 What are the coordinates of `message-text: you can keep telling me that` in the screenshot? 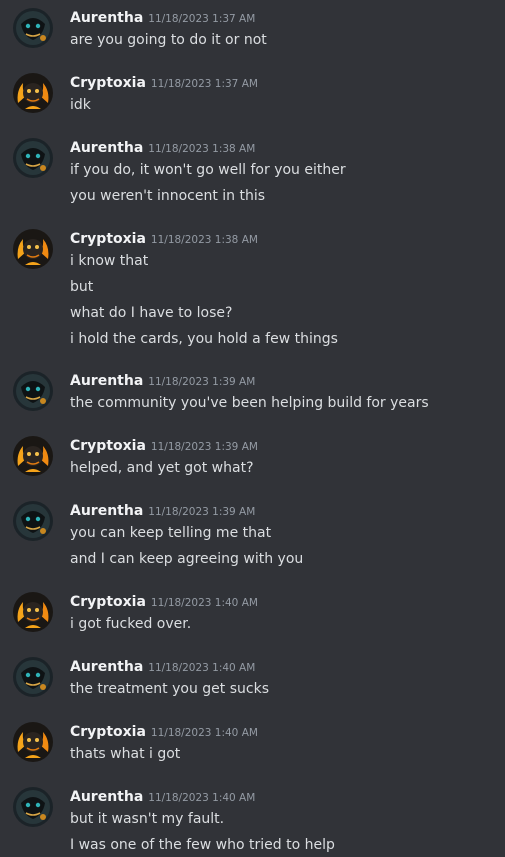 It's located at (171, 533).